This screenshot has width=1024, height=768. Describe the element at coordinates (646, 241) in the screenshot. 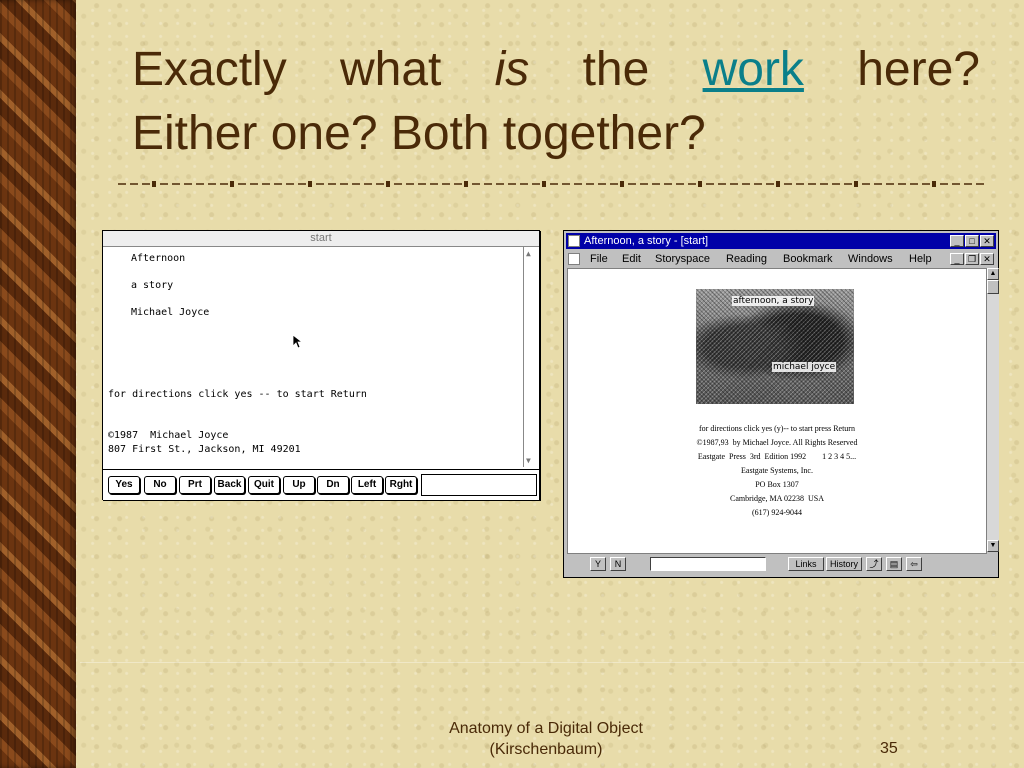

I see `win-window-title: Afternoon, a story - [start]` at that location.